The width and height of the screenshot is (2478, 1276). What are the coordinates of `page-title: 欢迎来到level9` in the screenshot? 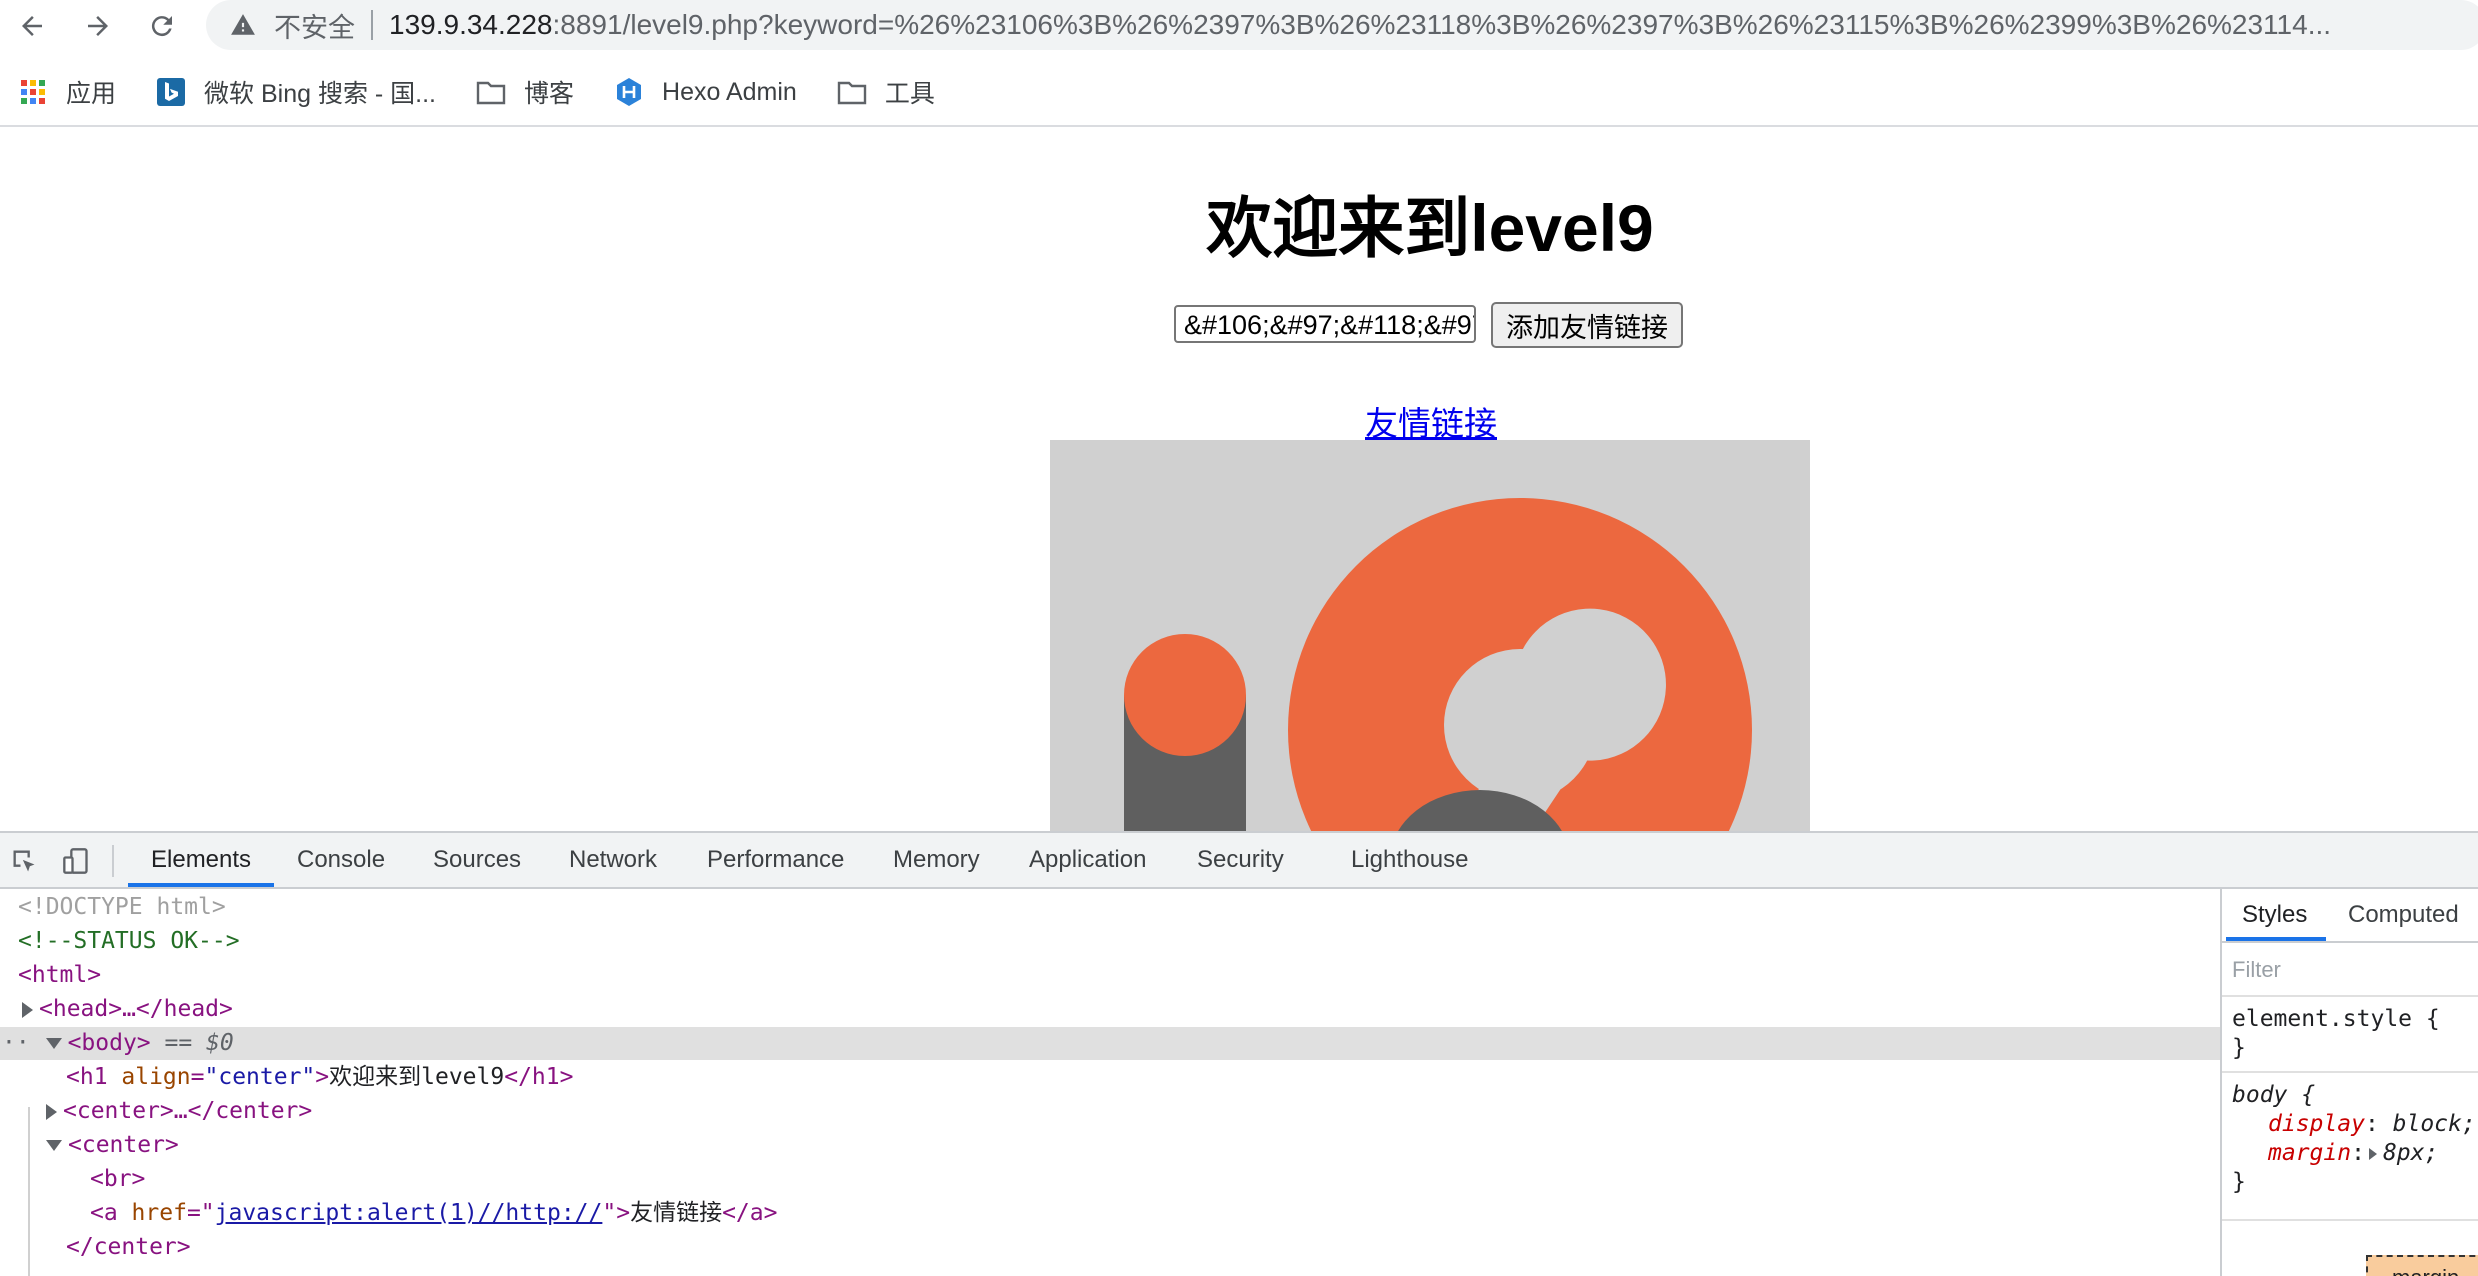 It's located at (1430, 228).